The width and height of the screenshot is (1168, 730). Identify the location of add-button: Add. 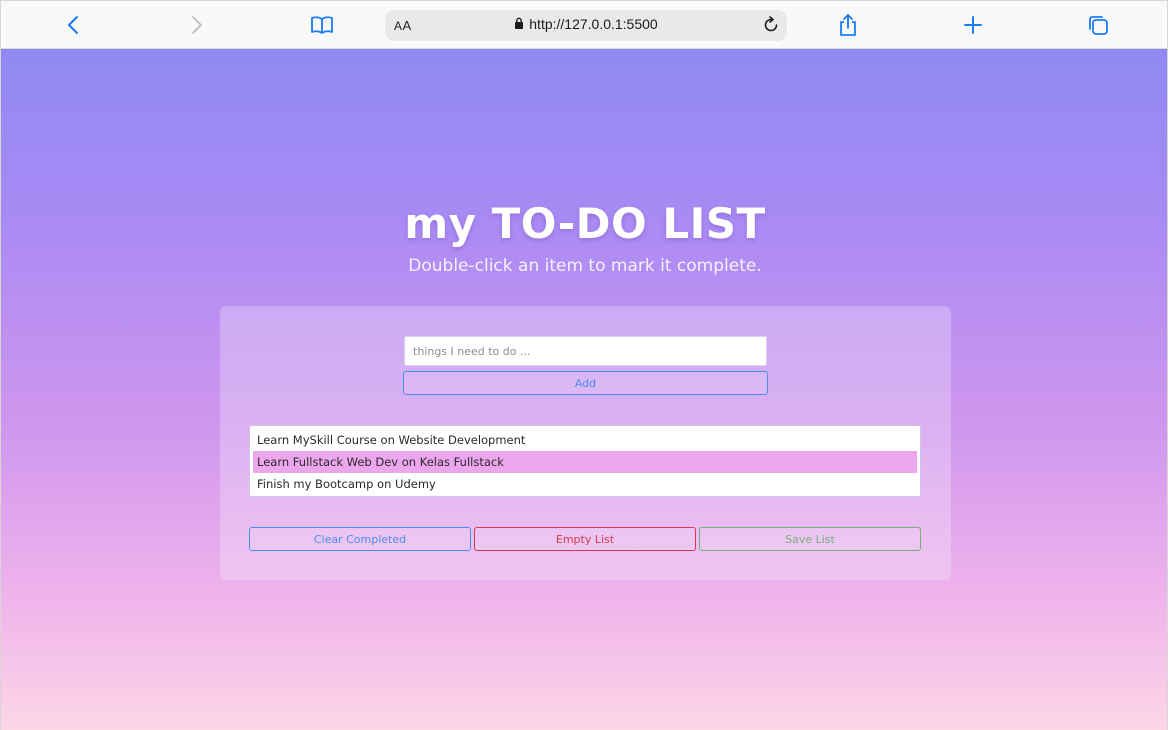
(585, 383).